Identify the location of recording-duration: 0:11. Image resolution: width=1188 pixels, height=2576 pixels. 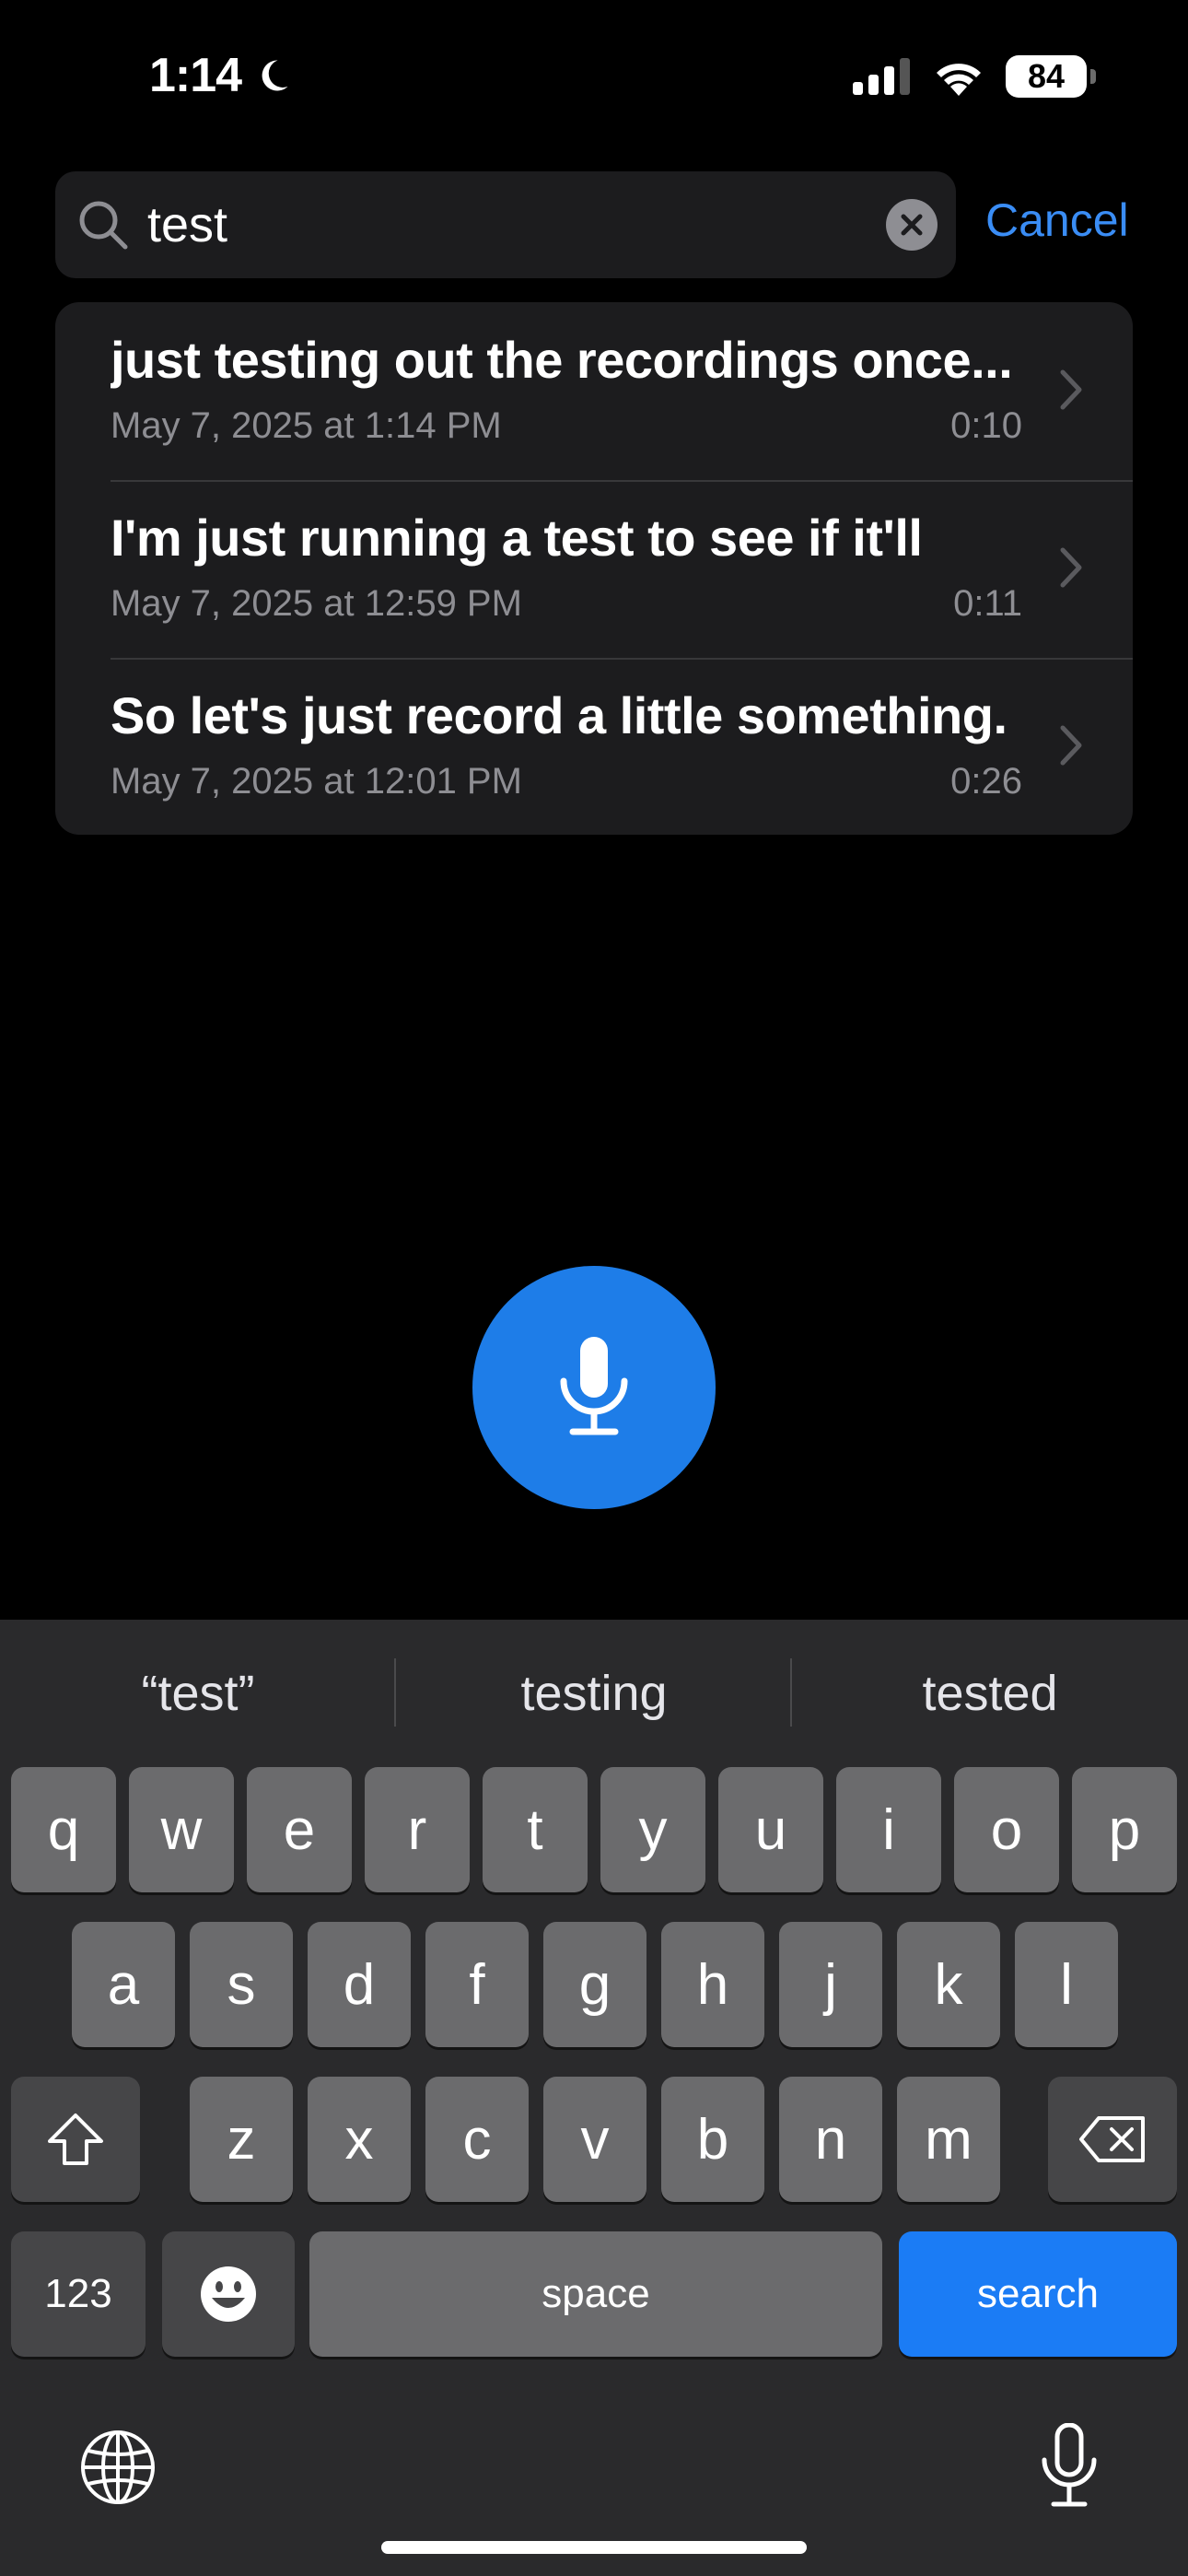
(987, 603).